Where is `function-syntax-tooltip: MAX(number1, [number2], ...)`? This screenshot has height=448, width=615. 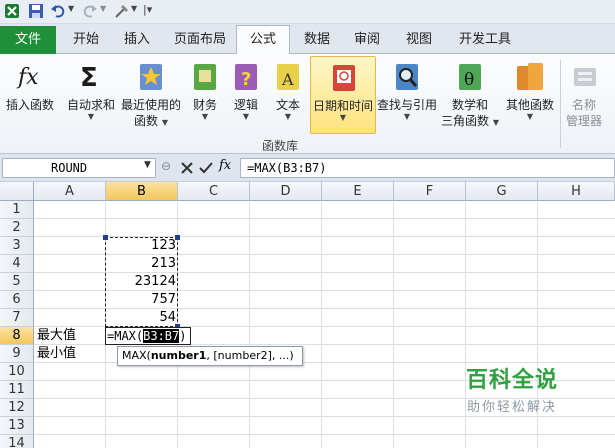
function-syntax-tooltip: MAX(number1, [number2], ...) is located at coordinates (210, 356).